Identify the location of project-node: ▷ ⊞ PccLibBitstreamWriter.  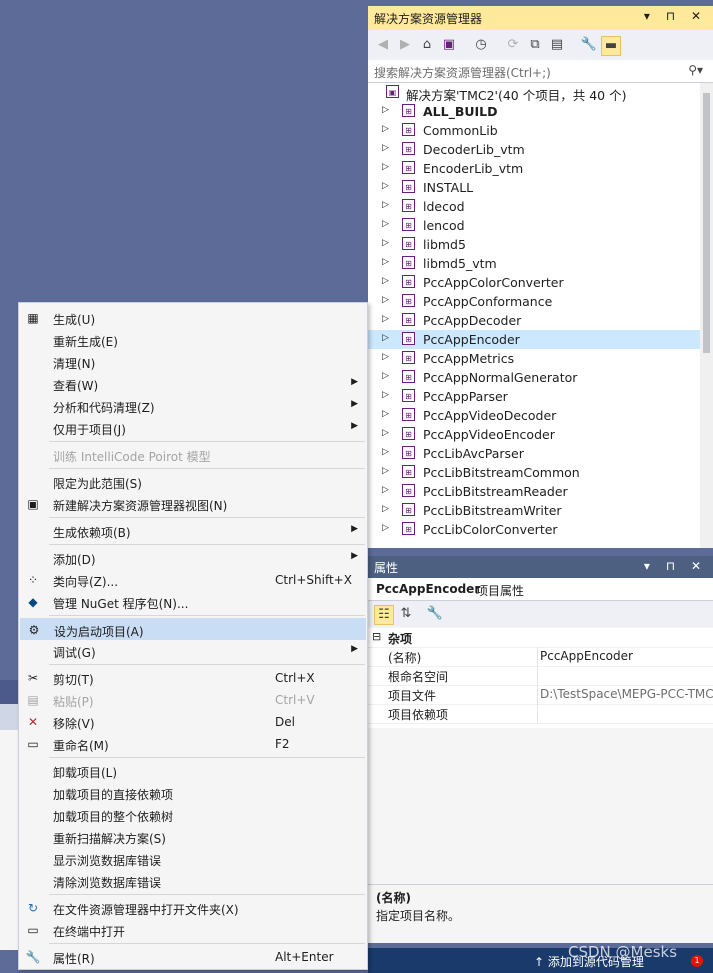
(534, 510).